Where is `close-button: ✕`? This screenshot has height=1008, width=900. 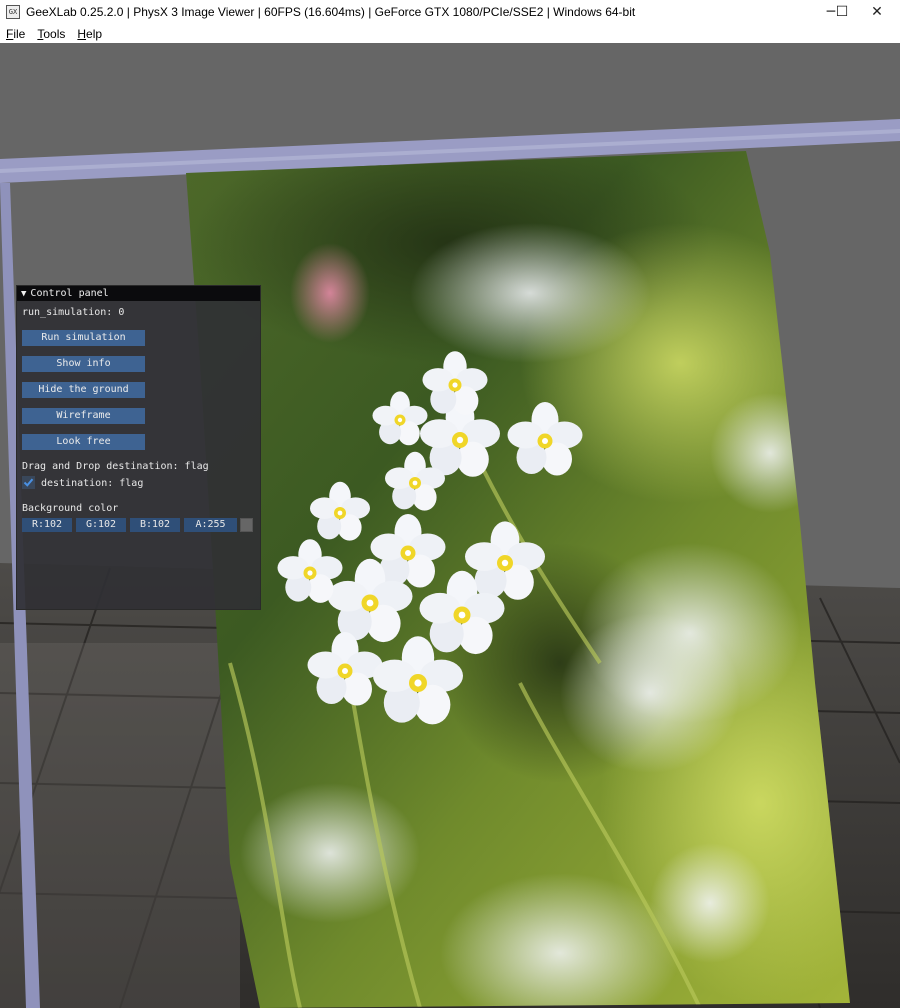 close-button: ✕ is located at coordinates (877, 12).